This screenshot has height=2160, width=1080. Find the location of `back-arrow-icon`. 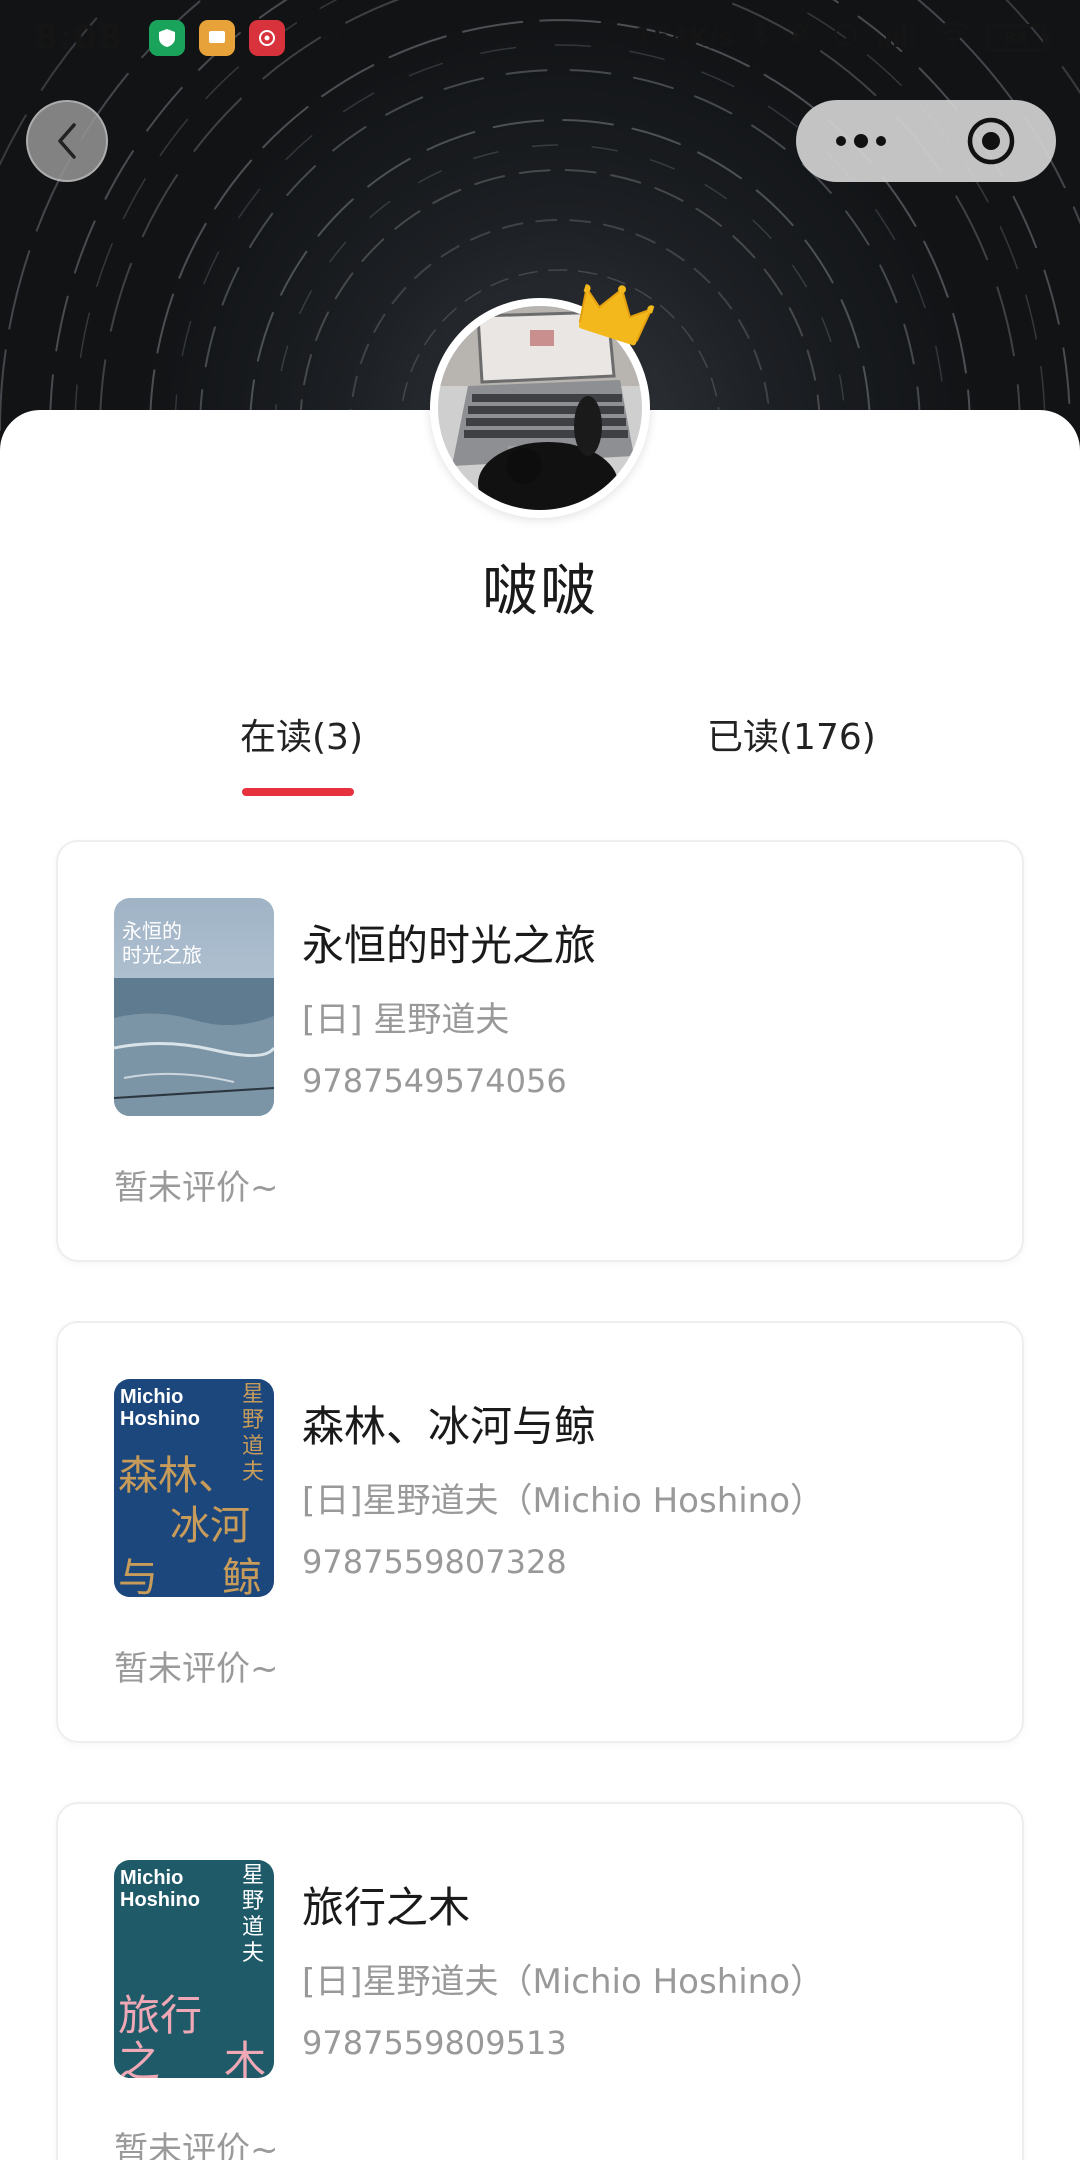

back-arrow-icon is located at coordinates (67, 141).